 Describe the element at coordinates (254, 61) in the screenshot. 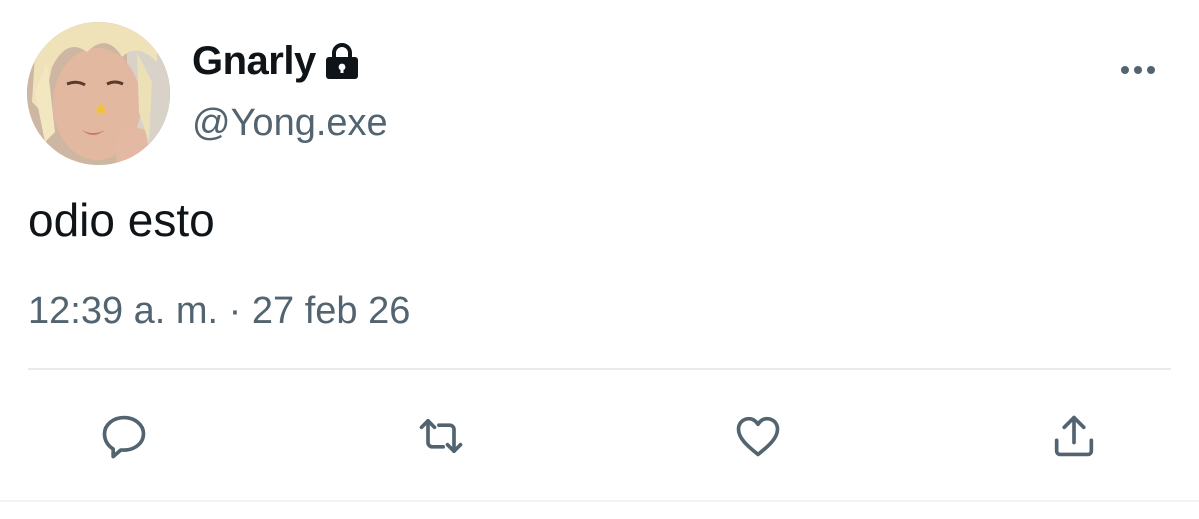

I see `display-name-text: Gnarly` at that location.